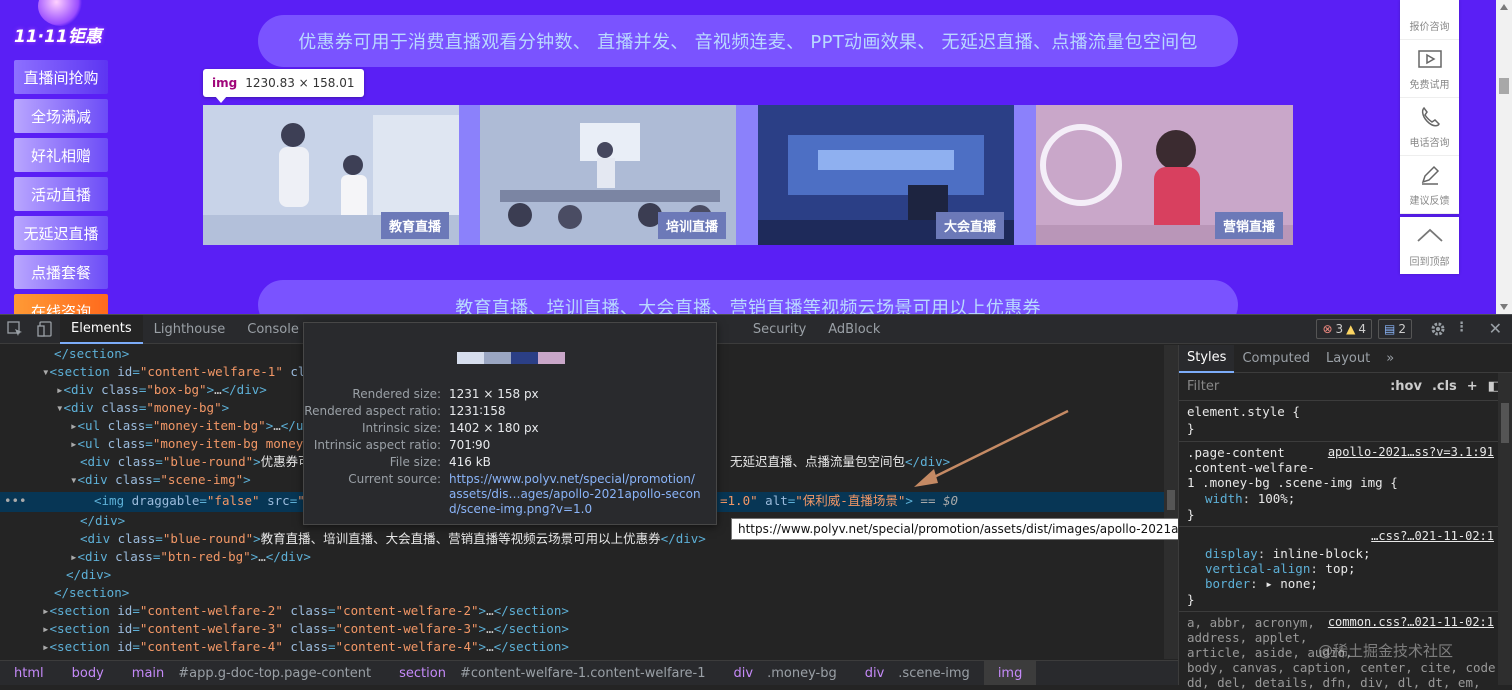 Image resolution: width=1512 pixels, height=690 pixels. Describe the element at coordinates (101, 329) in the screenshot. I see `tab-elements: Elements` at that location.